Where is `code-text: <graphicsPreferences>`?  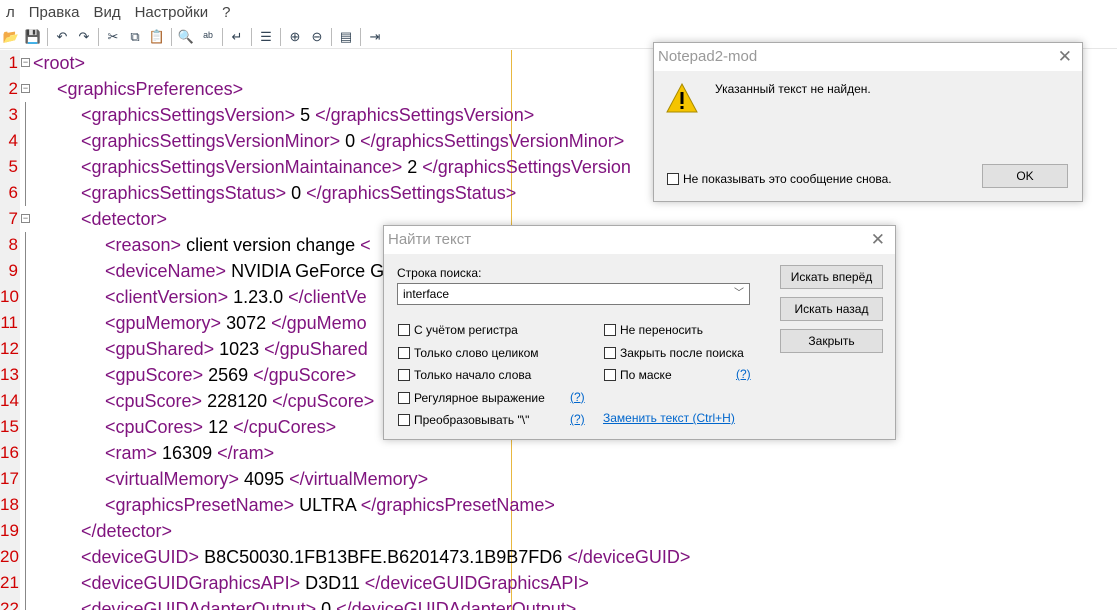
code-text: <graphicsPreferences> is located at coordinates (150, 89).